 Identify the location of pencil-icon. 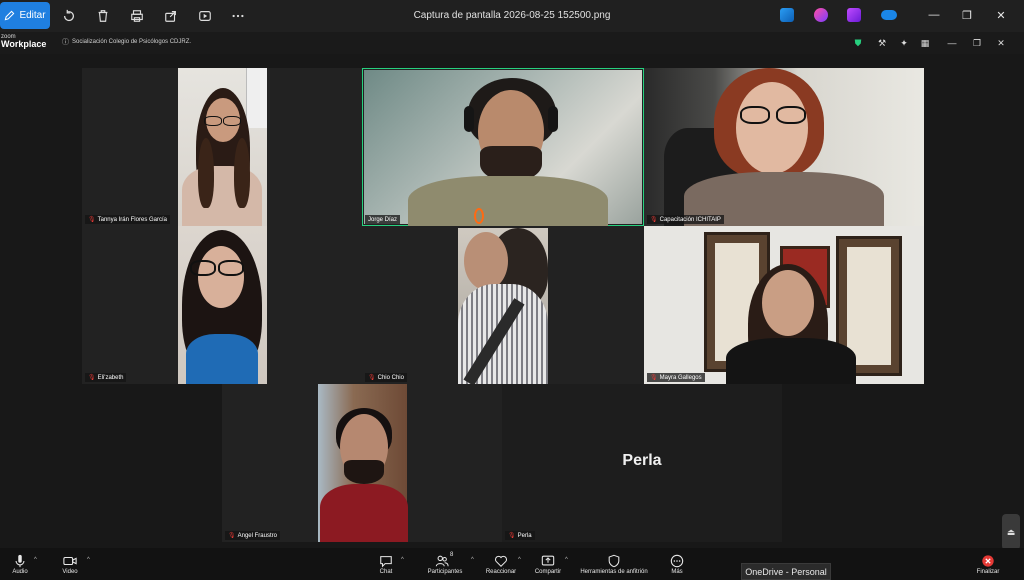
(10, 15).